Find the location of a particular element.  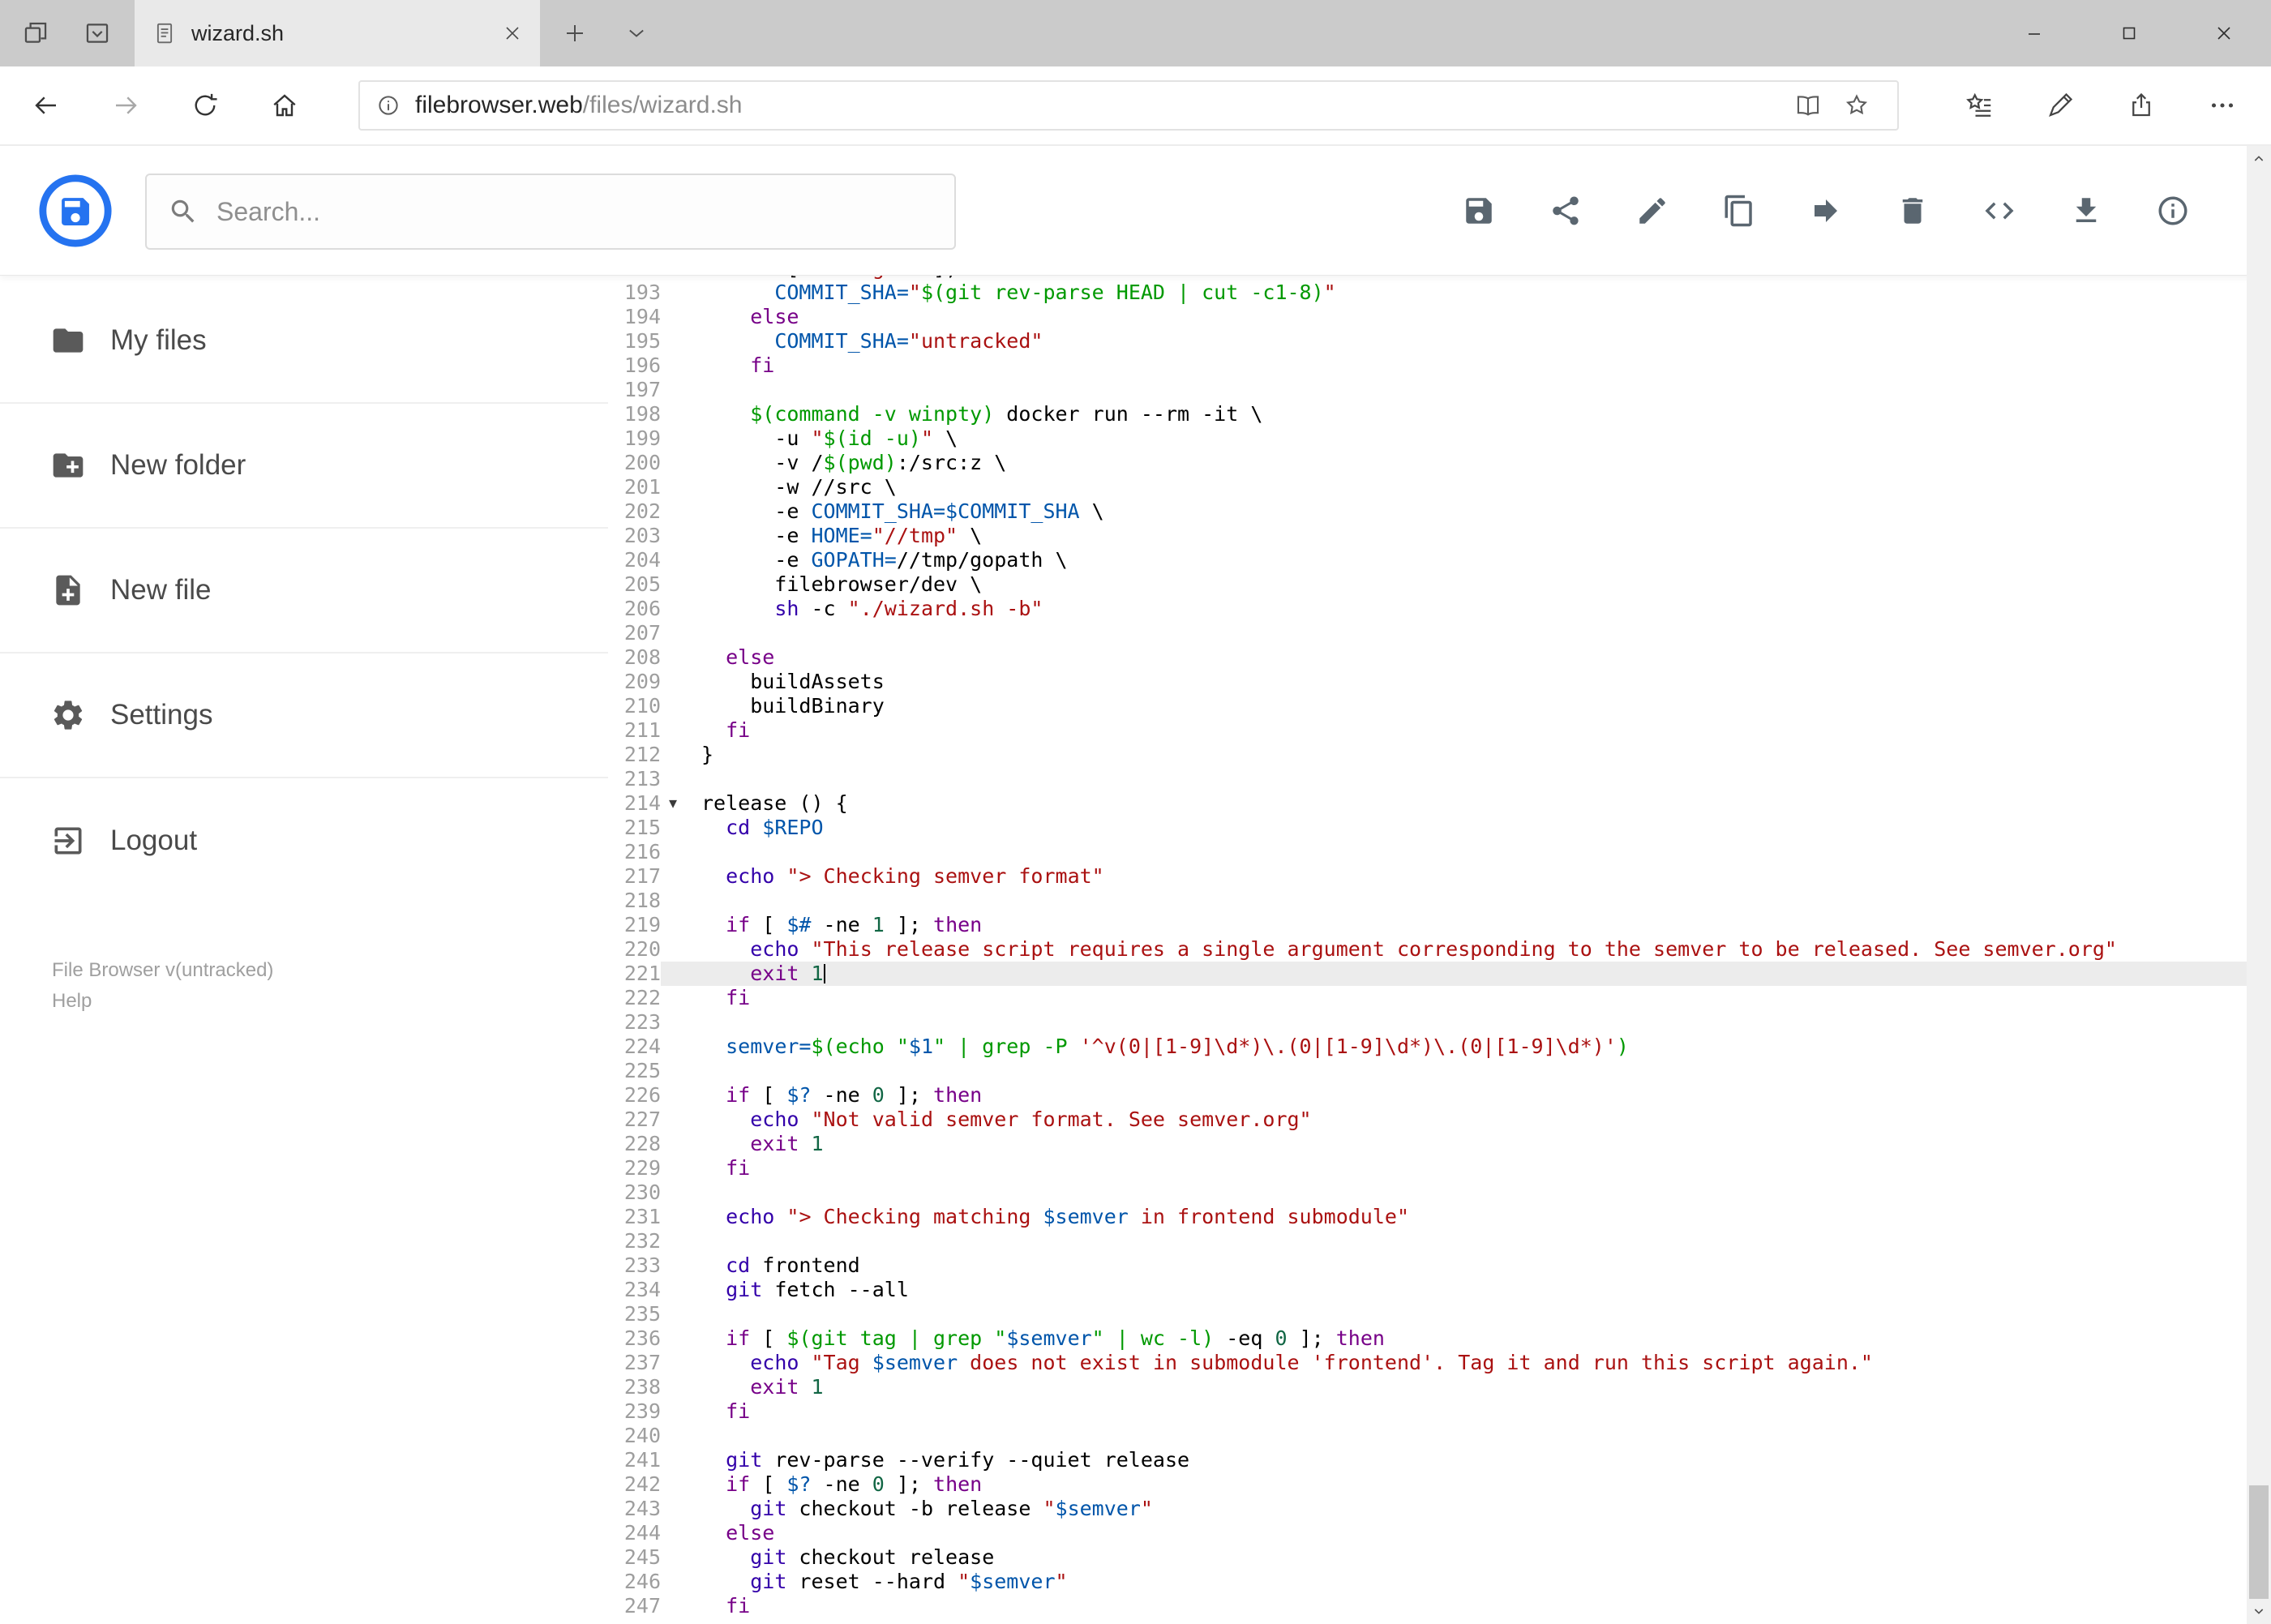

annotate-button is located at coordinates (2061, 105).